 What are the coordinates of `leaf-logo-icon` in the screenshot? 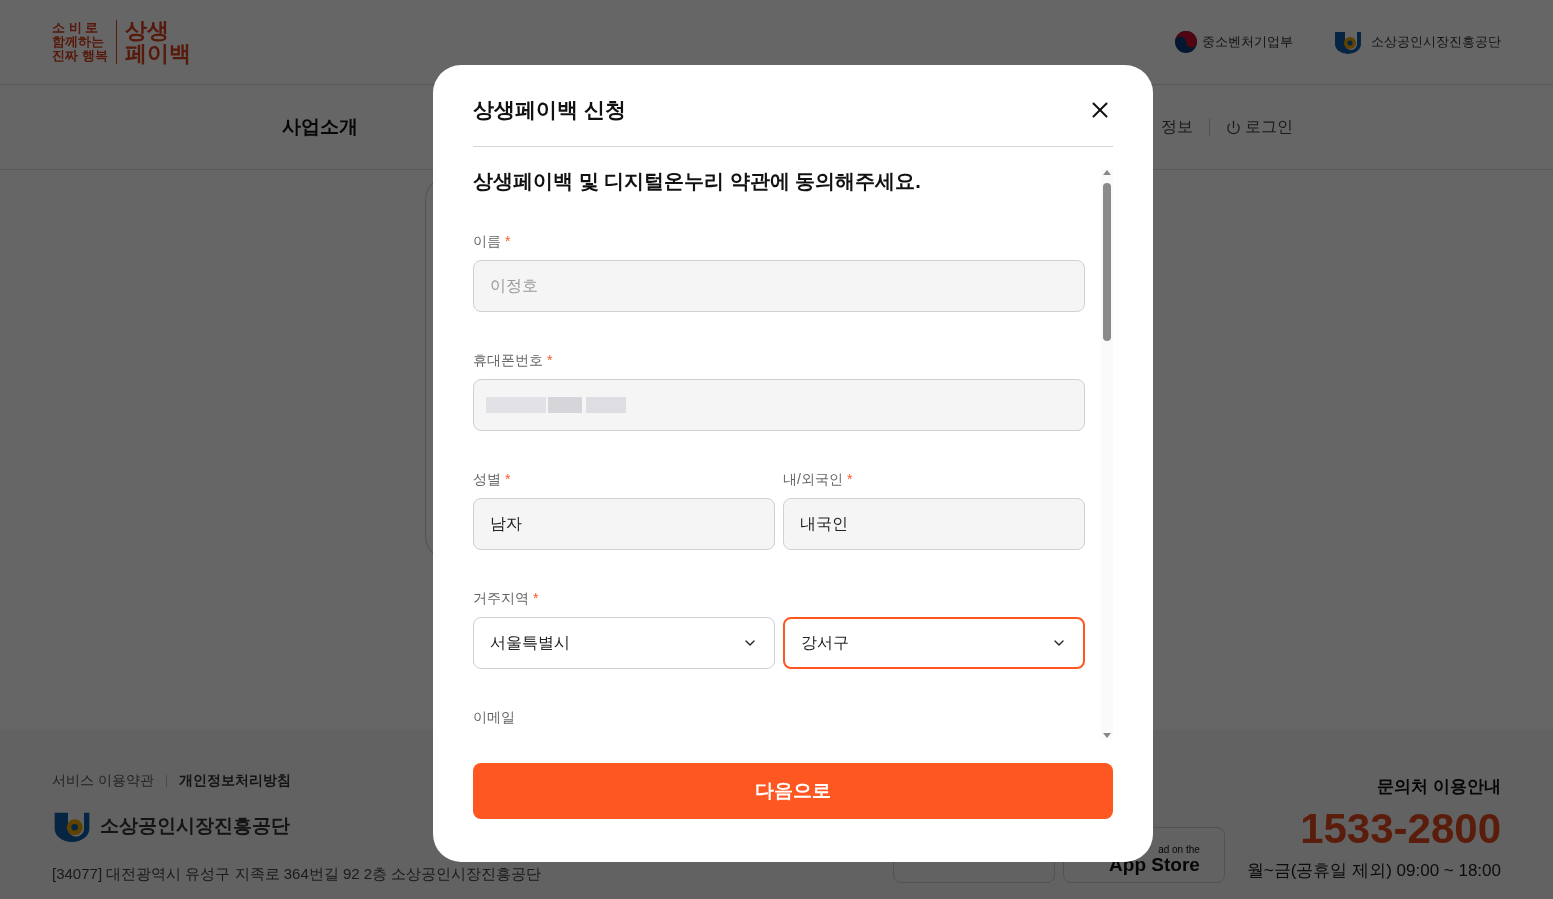 It's located at (1348, 42).